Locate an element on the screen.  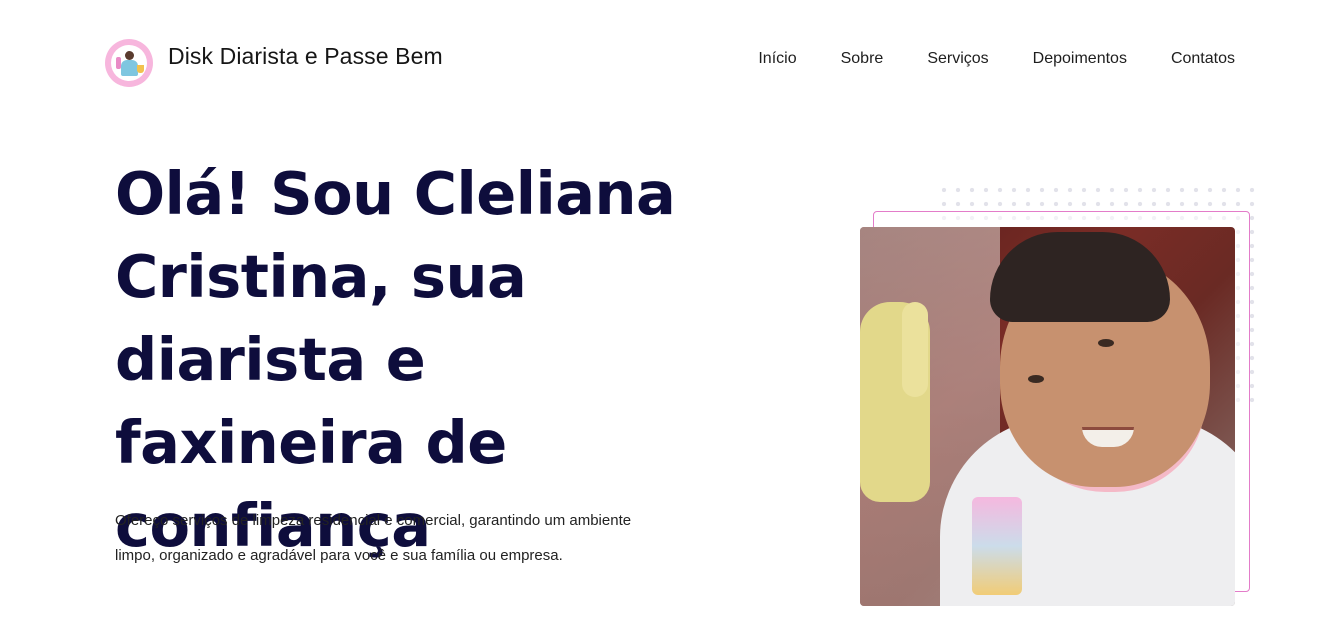
nav-item-servicos: Serviços is located at coordinates (957, 59).